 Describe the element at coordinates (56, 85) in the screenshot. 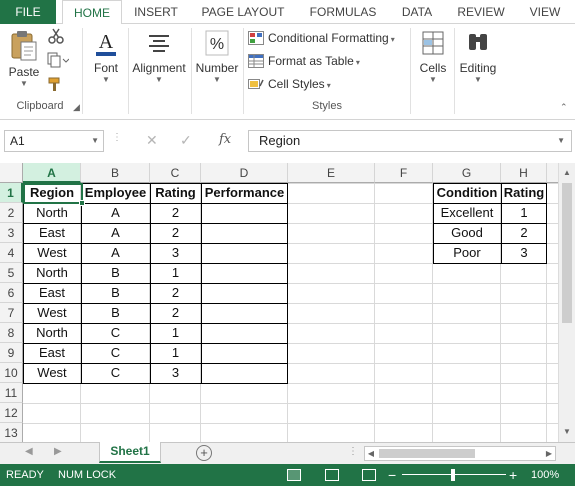

I see `format-painter-button` at that location.